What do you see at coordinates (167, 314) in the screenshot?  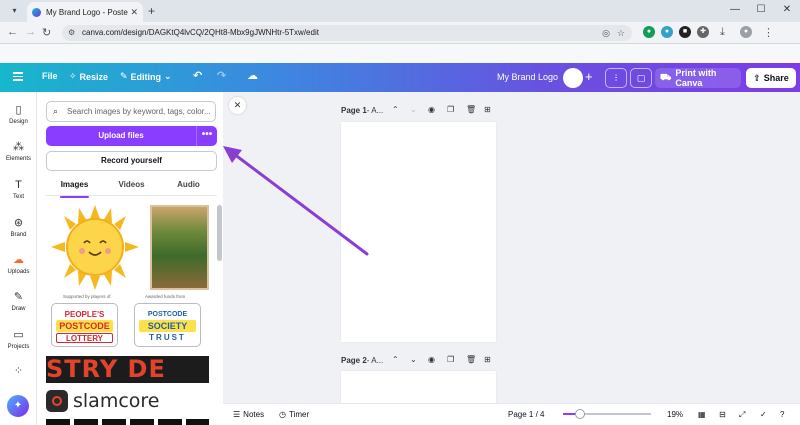 I see `lottery2-line1: POSTCODE` at bounding box center [167, 314].